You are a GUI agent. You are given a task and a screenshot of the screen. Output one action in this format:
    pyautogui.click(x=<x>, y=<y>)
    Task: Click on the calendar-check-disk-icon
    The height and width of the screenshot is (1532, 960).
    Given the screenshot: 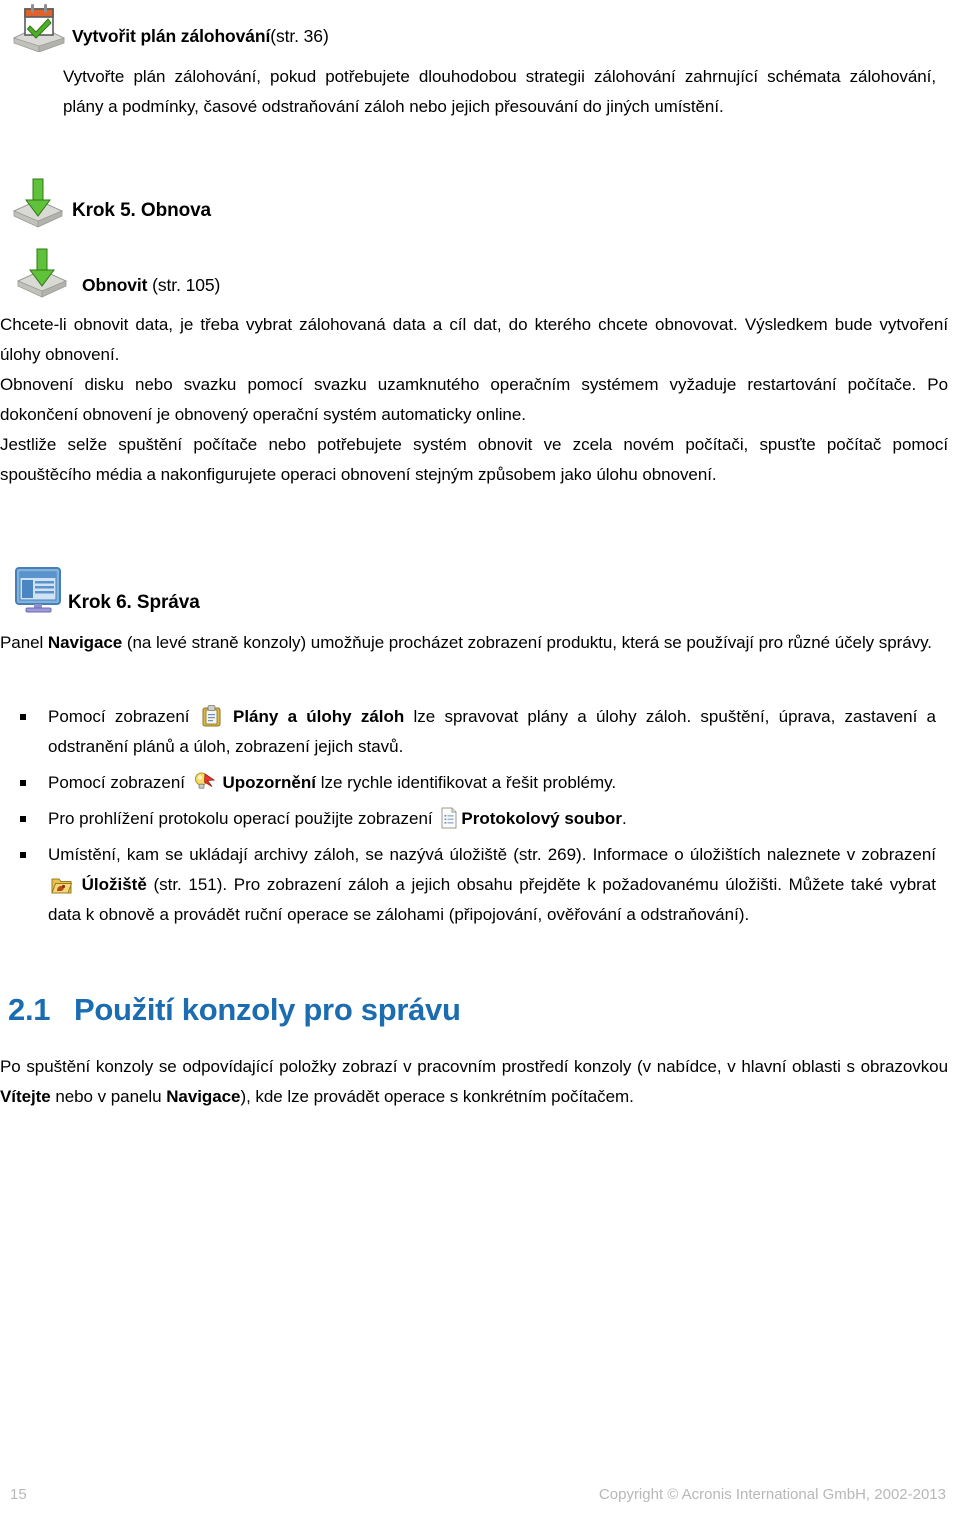 What is the action you would take?
    pyautogui.click(x=39, y=27)
    